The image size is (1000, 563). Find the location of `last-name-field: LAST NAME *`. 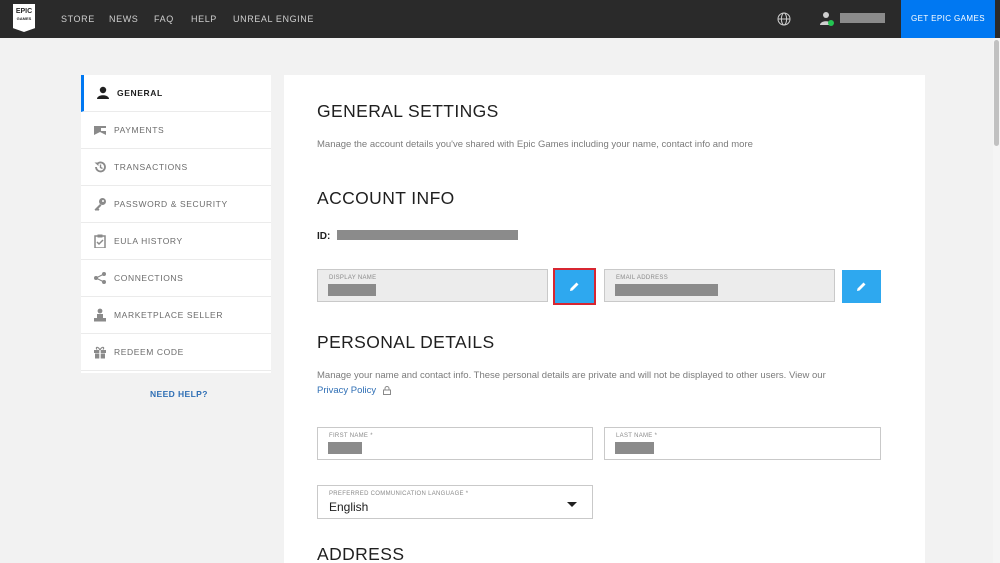

last-name-field: LAST NAME * is located at coordinates (742, 443).